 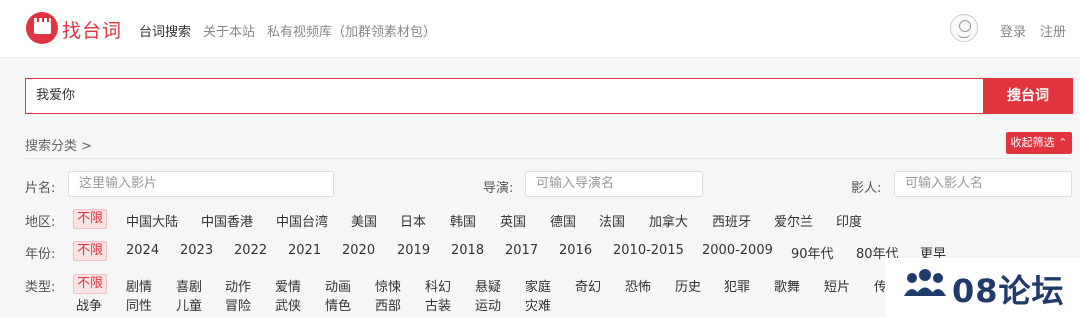 What do you see at coordinates (42, 28) in the screenshot?
I see `logo-icon` at bounding box center [42, 28].